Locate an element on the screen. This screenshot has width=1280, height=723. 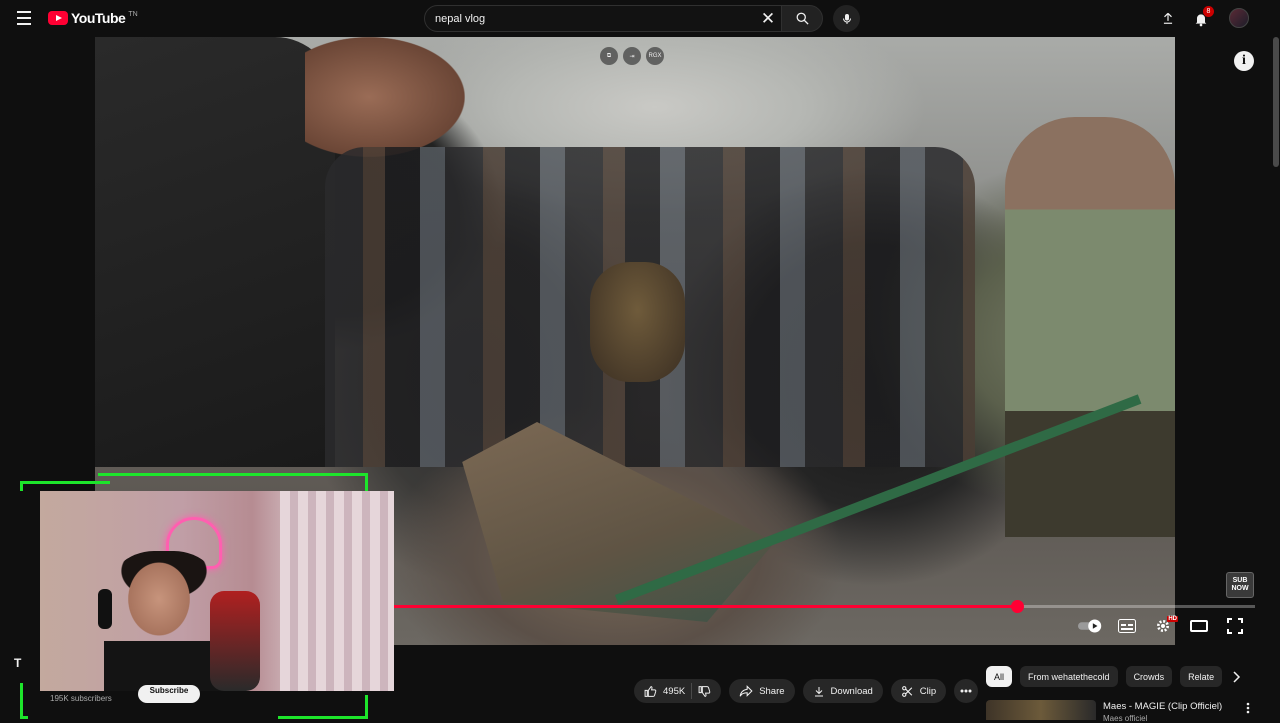
webcam-overlay is located at coordinates (206, 596).